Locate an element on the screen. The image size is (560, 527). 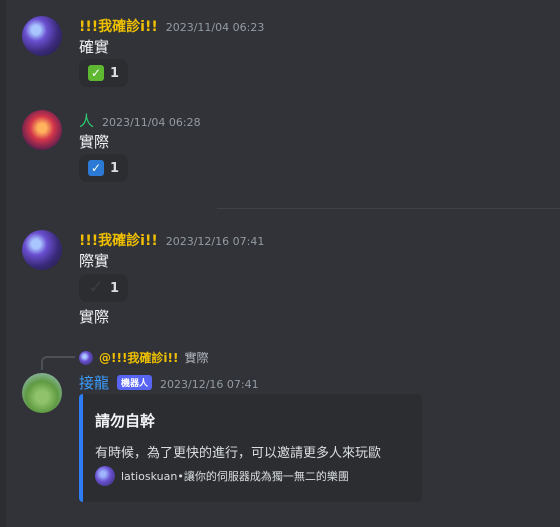
message-divider is located at coordinates (388, 208).